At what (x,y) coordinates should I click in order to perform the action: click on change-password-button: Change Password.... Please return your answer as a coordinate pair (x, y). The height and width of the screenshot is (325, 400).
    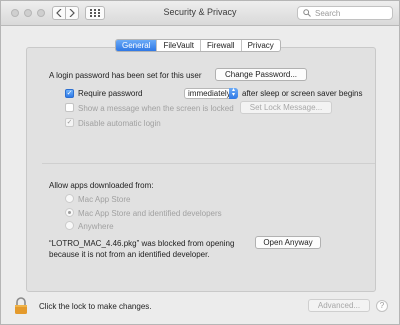
    Looking at the image, I should click on (261, 74).